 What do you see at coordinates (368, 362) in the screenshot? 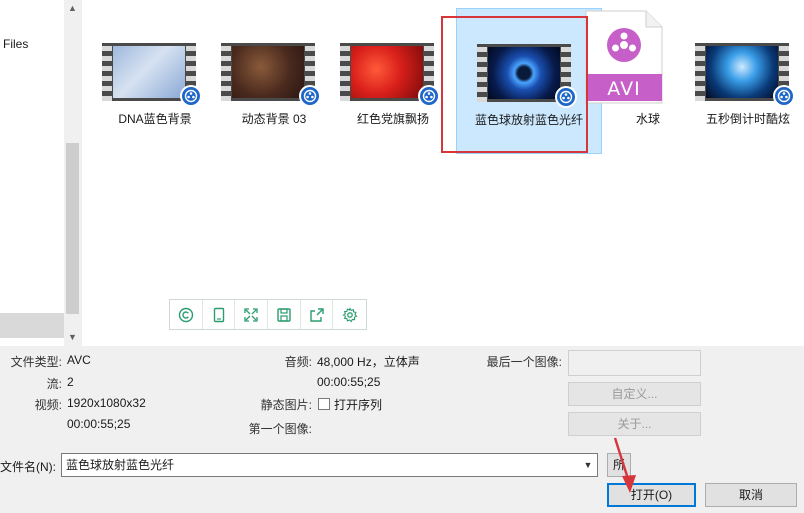
I see `audio-value: 48,000 Hz，立体声` at bounding box center [368, 362].